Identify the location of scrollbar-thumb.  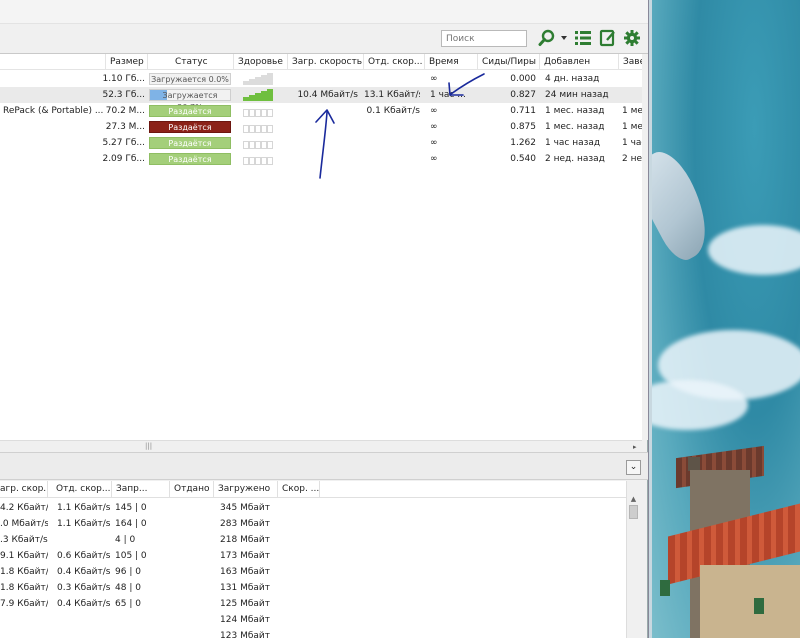
(633, 512).